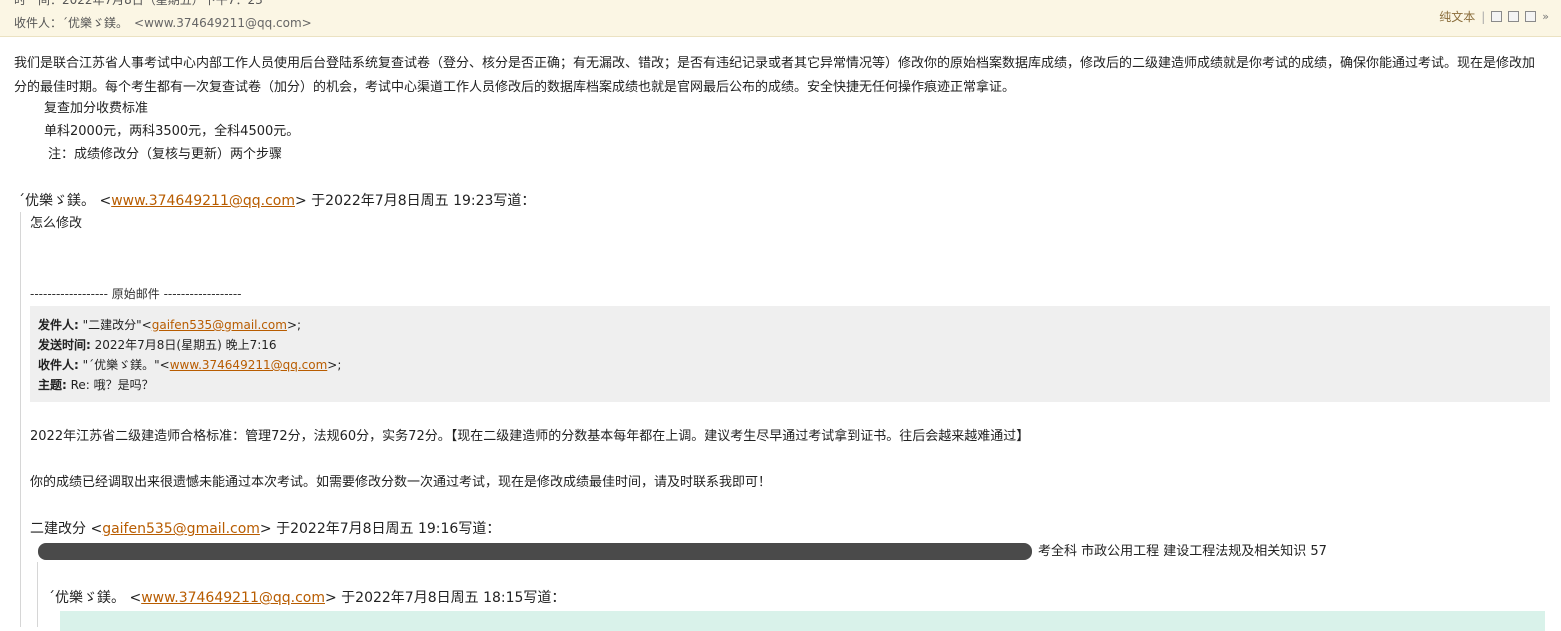 The height and width of the screenshot is (631, 1561). What do you see at coordinates (64, 345) in the screenshot?
I see `orig-sent-label: 发送时间:` at bounding box center [64, 345].